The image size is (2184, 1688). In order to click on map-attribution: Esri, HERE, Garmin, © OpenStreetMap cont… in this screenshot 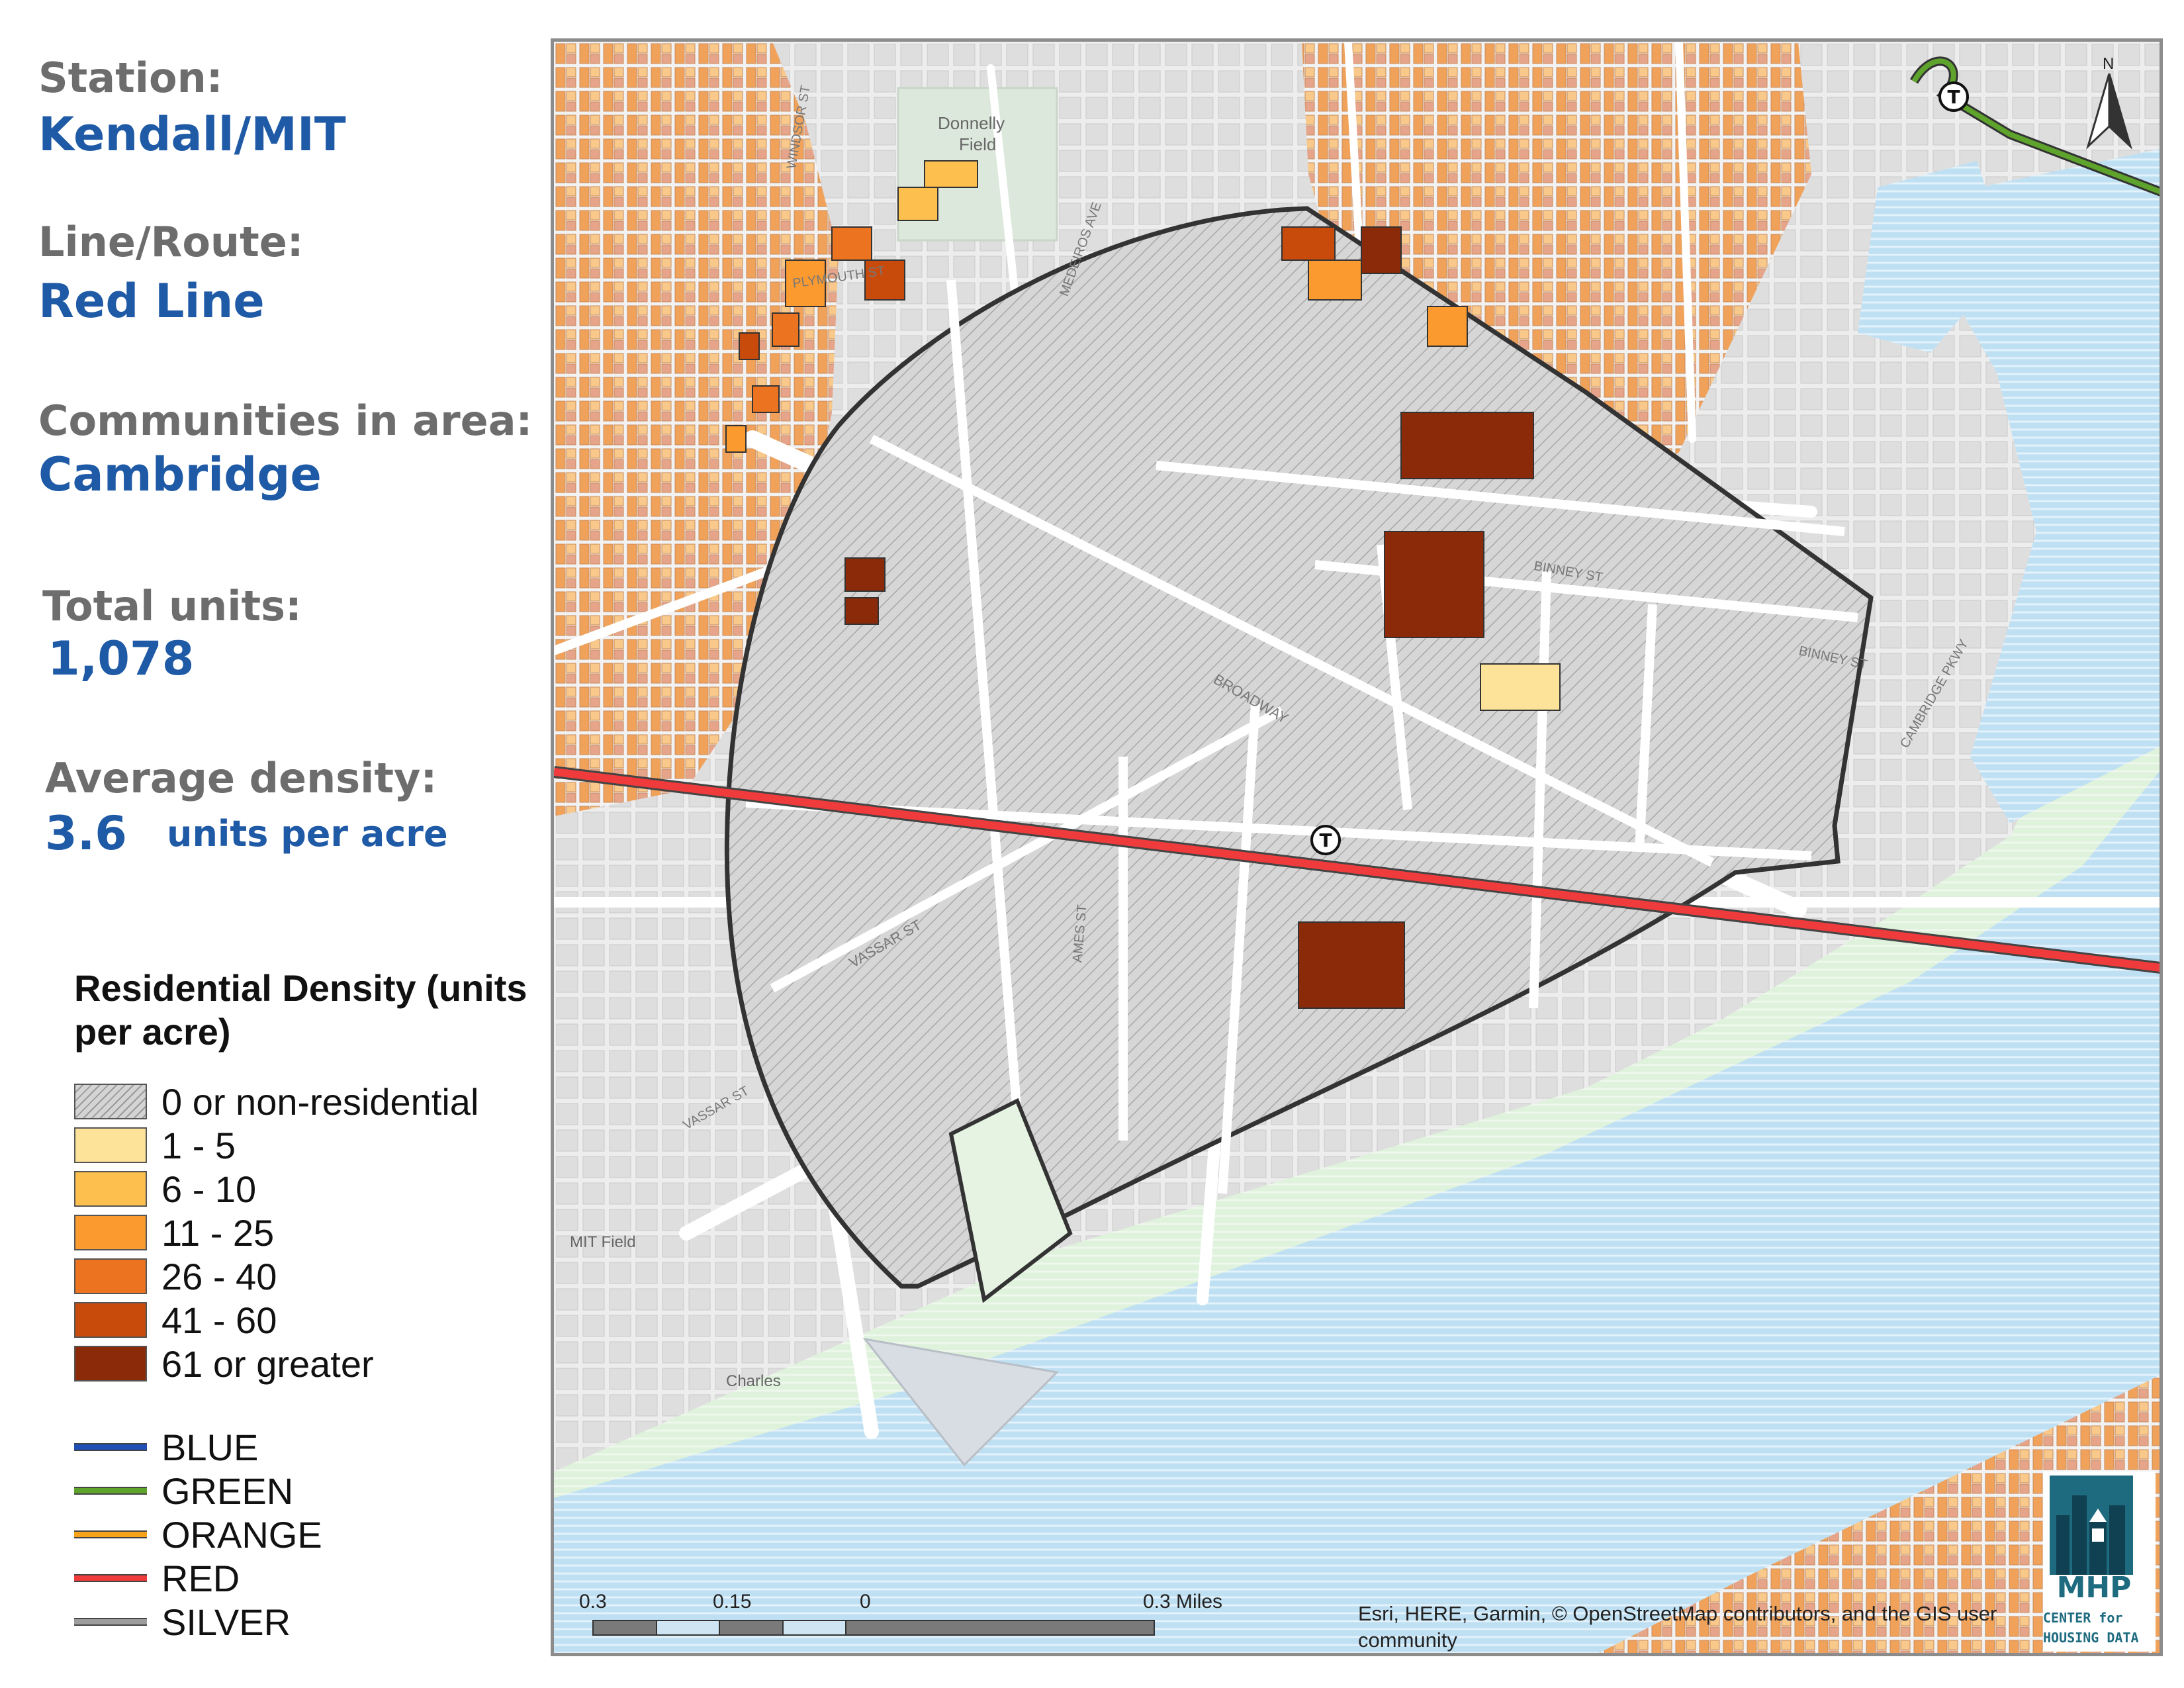, I will do `click(1678, 1627)`.